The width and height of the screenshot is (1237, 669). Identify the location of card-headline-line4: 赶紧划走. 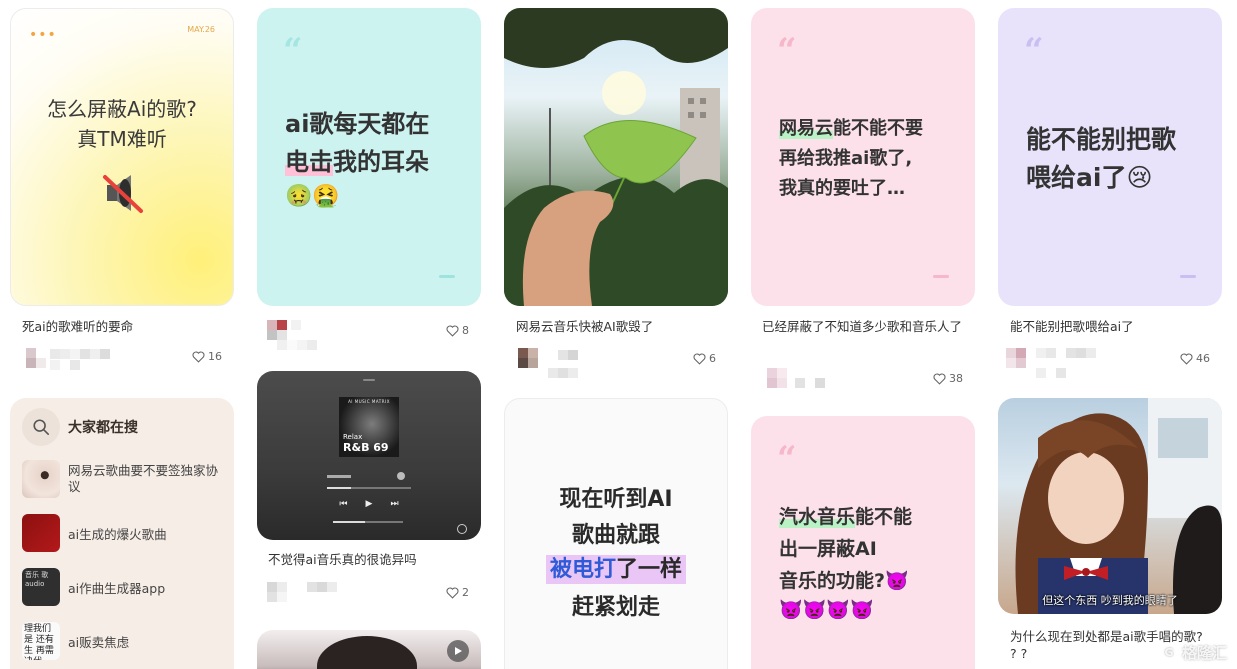
(615, 607).